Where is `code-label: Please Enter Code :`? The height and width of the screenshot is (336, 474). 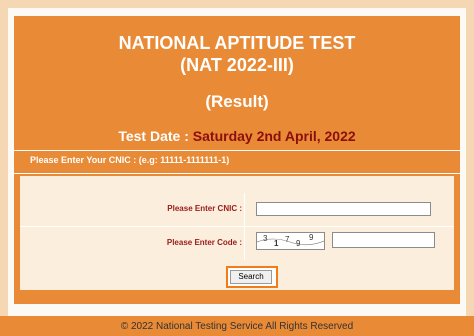 code-label: Please Enter Code : is located at coordinates (204, 242).